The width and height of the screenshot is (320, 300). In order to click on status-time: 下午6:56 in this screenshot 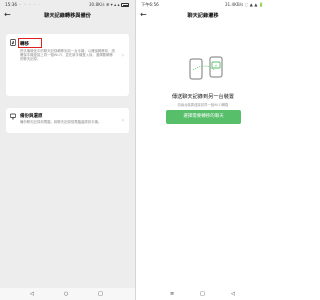, I will do `click(150, 4)`.